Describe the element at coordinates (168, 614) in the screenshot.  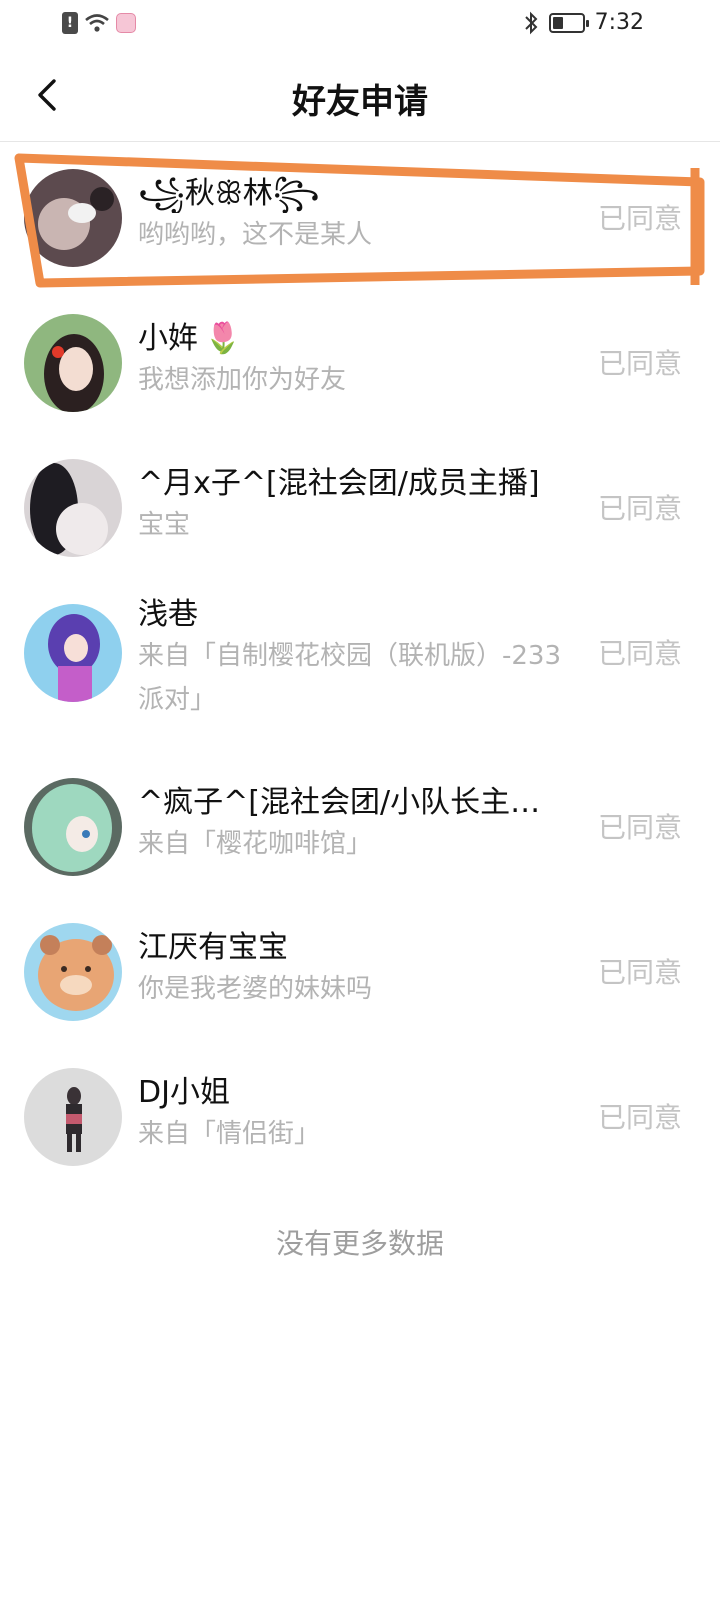
I see `request-name: 浅巷` at that location.